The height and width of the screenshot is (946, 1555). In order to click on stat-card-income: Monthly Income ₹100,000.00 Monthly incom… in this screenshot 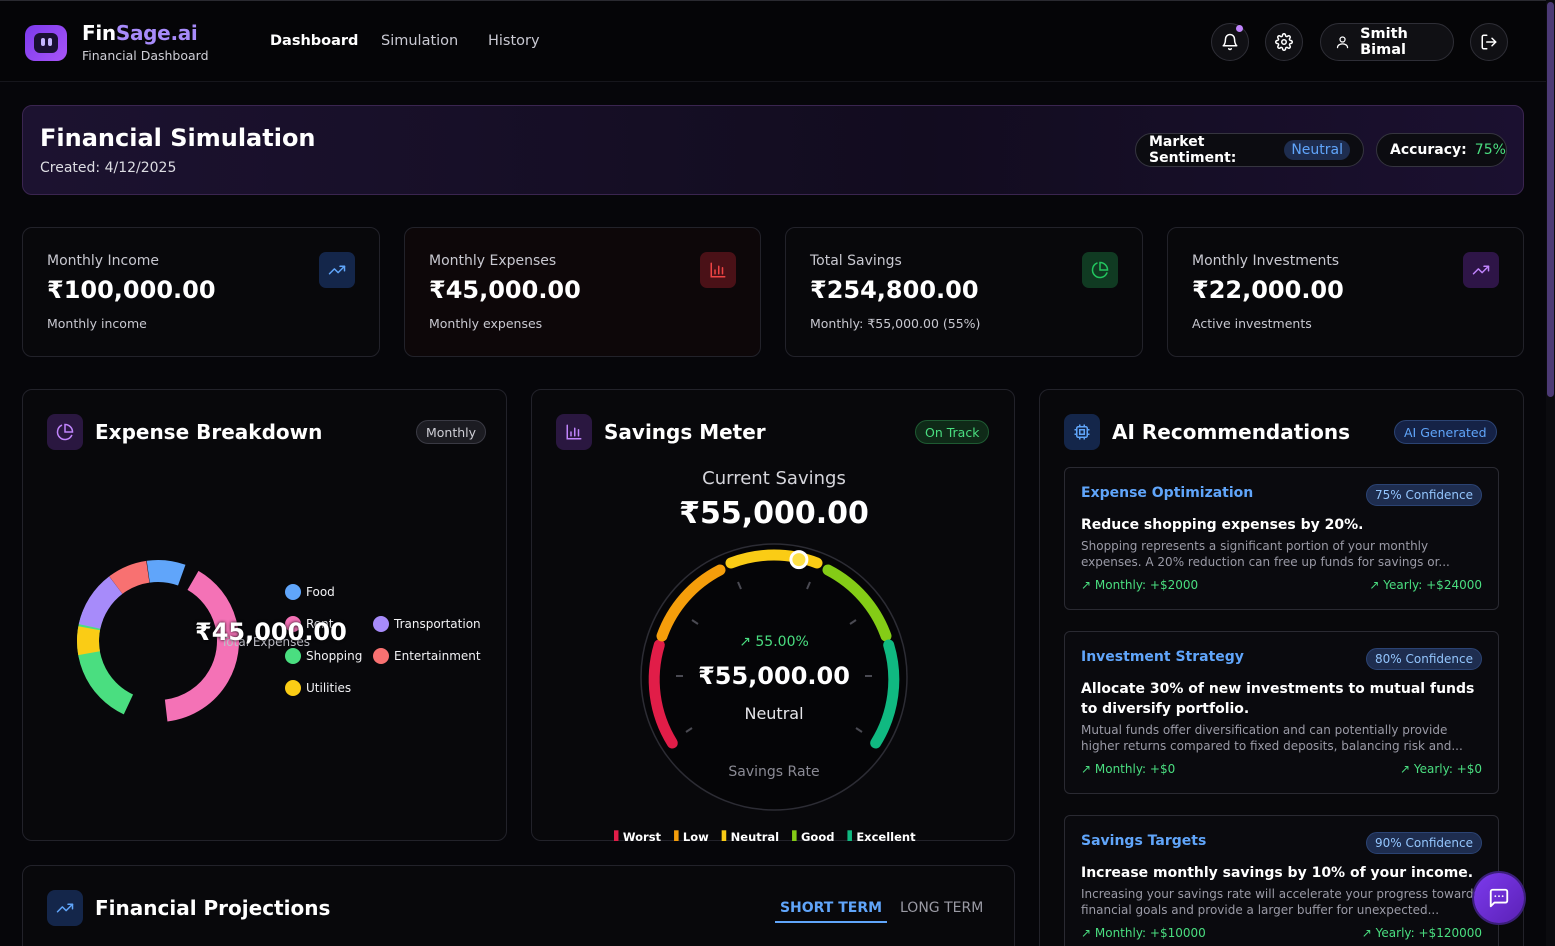, I will do `click(201, 292)`.